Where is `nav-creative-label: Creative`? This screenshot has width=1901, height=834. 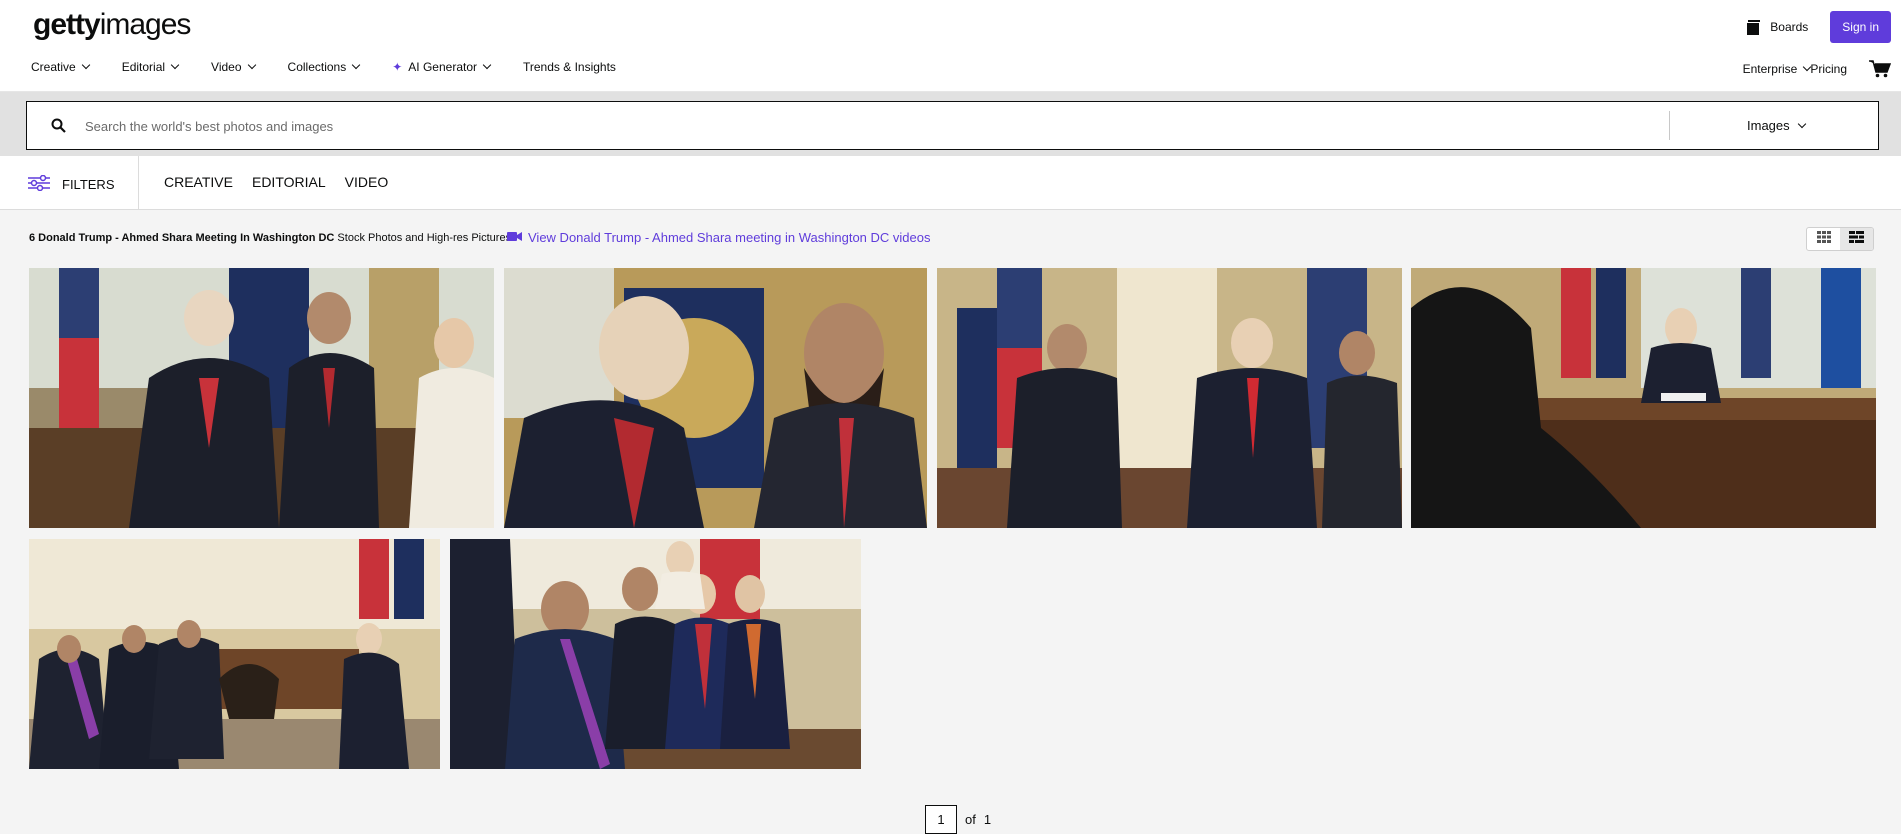
nav-creative-label: Creative is located at coordinates (53, 67).